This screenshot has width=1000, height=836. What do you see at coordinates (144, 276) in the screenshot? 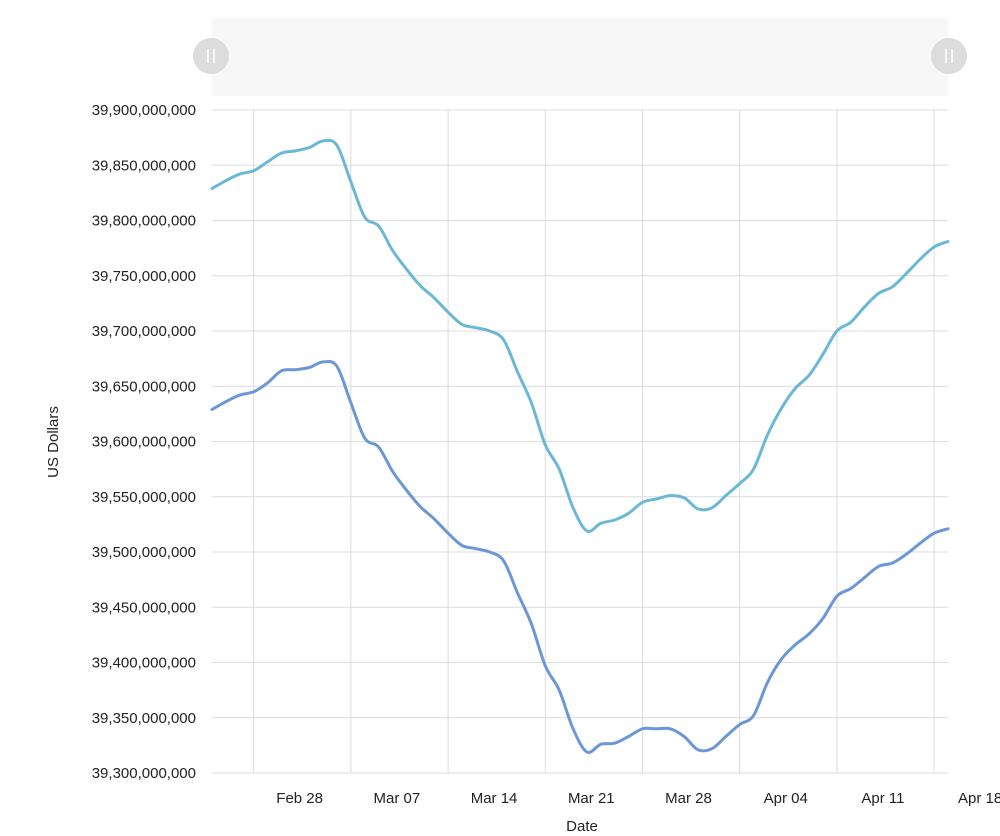
I see `y-tick-label: 39,750,000,000` at bounding box center [144, 276].